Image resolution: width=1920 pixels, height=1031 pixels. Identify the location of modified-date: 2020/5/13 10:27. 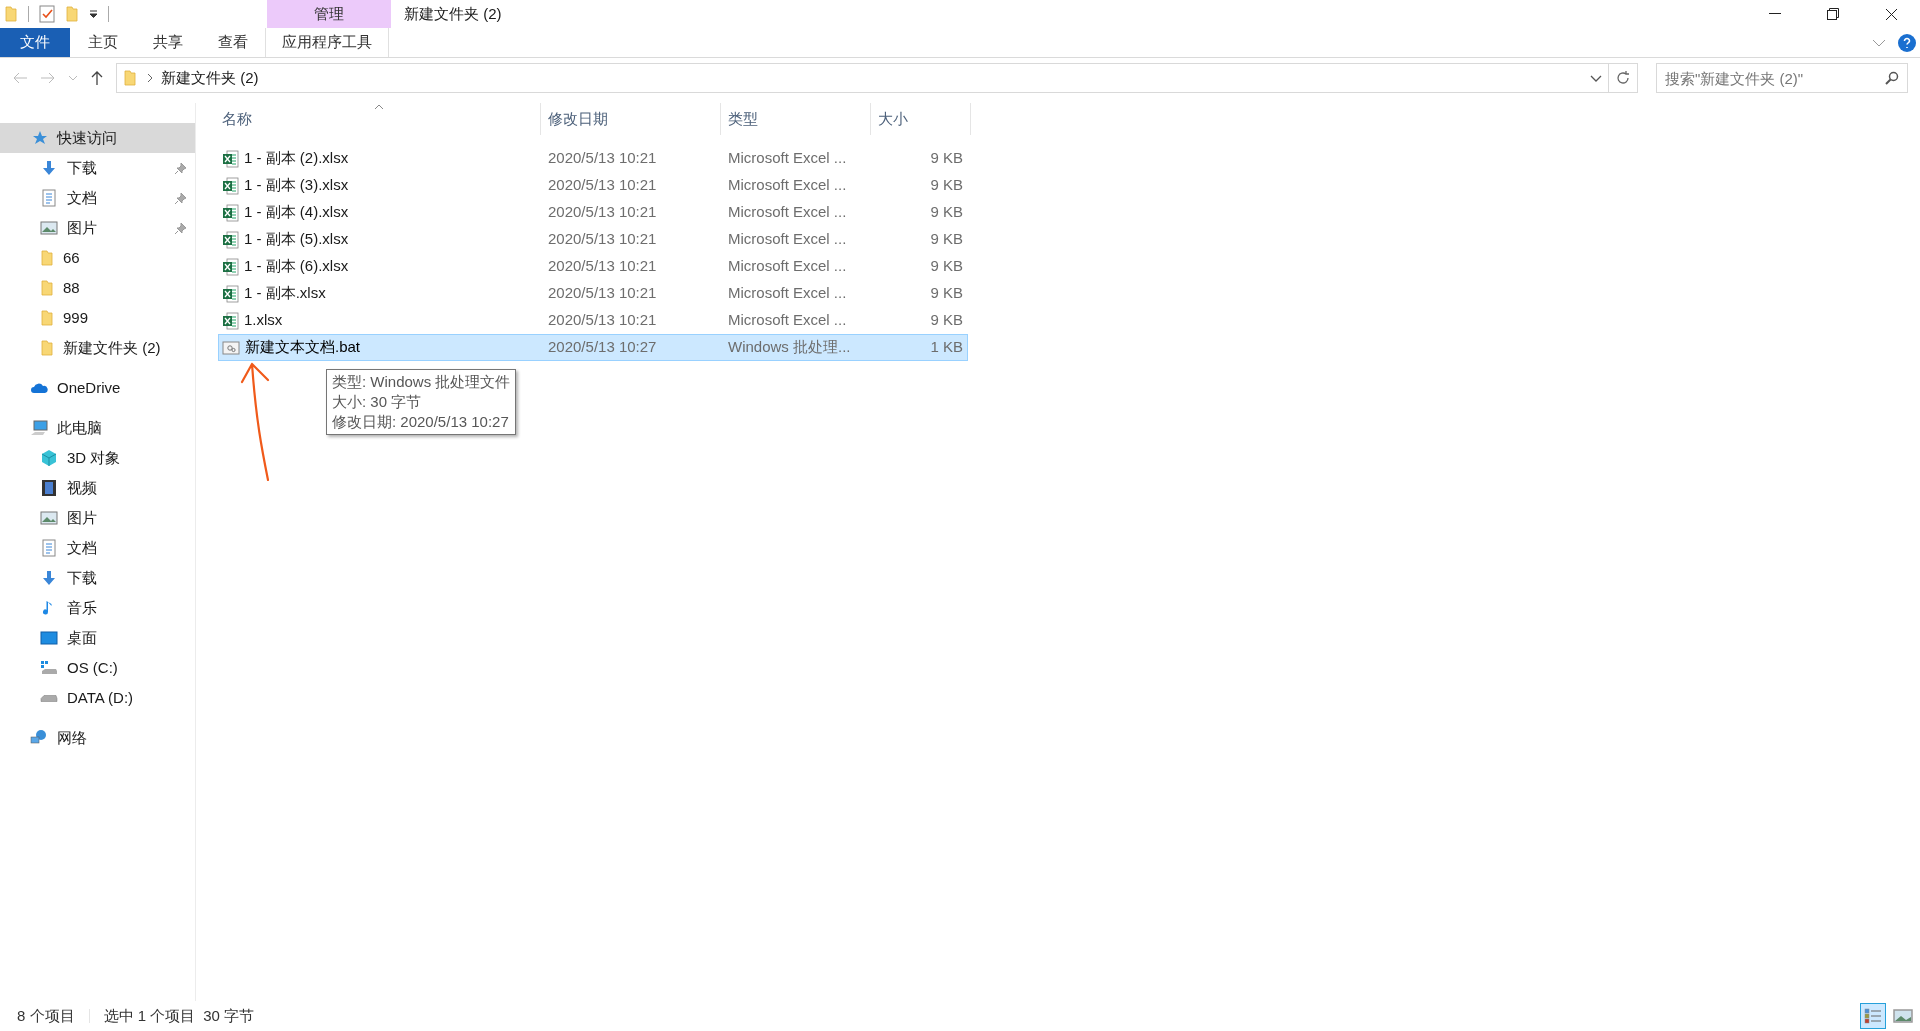
(602, 347).